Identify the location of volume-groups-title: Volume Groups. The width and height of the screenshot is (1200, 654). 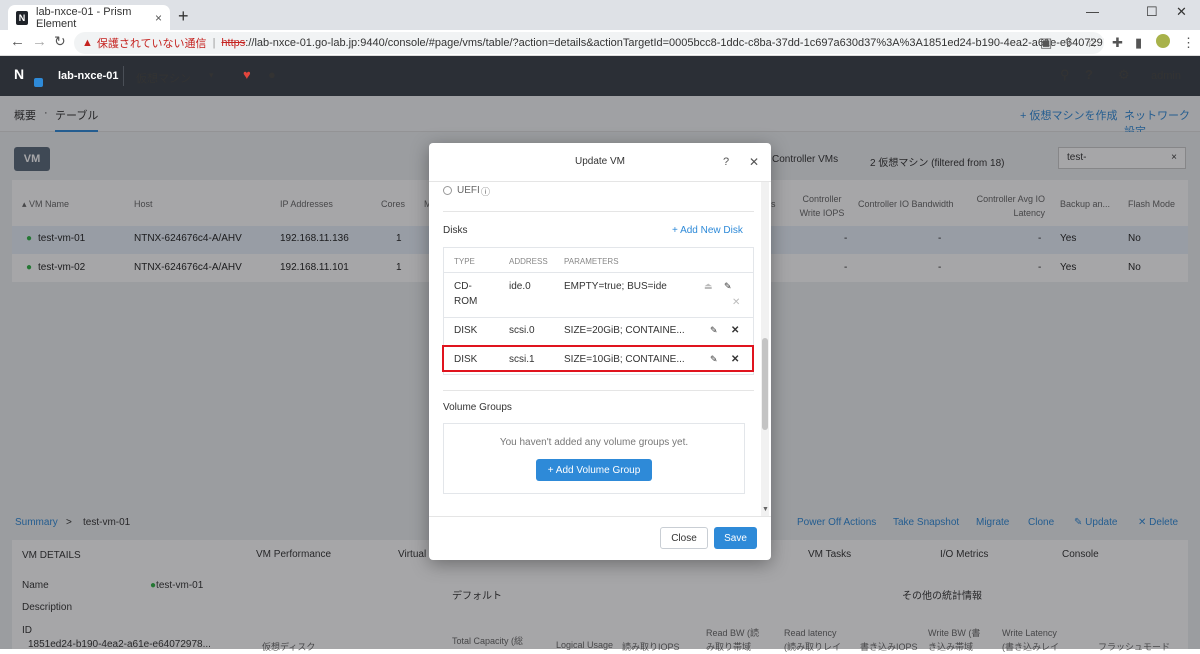
(477, 407).